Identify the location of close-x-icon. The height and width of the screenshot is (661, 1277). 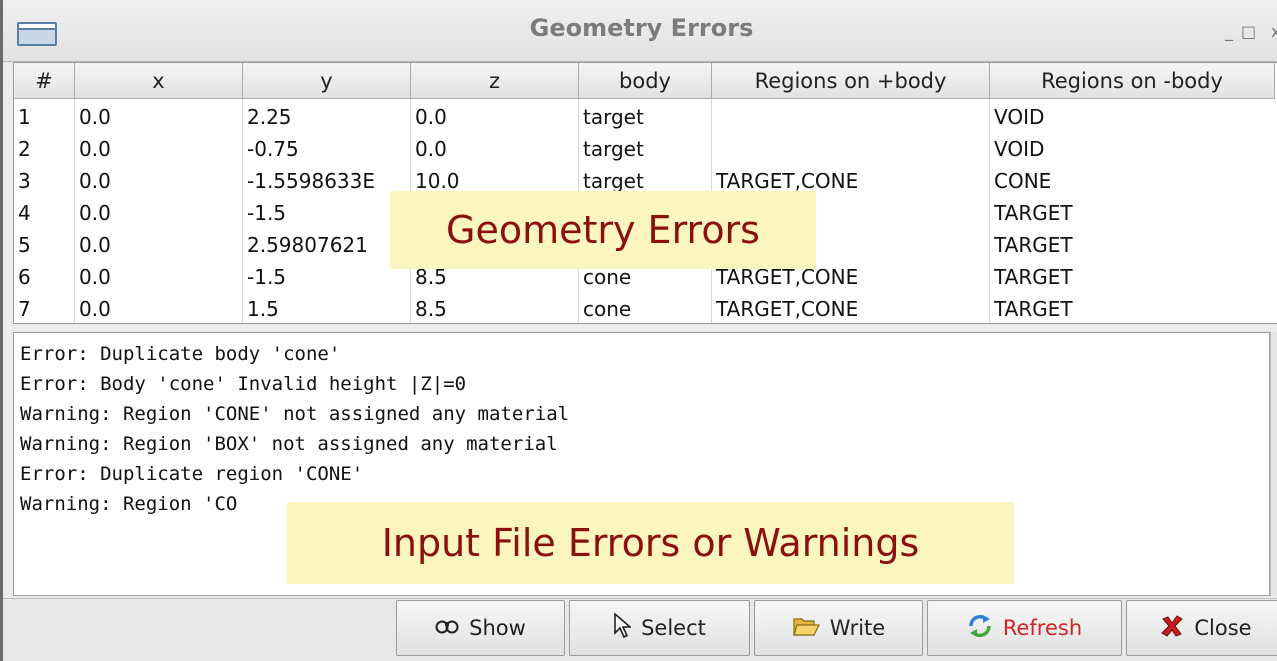
(1172, 628).